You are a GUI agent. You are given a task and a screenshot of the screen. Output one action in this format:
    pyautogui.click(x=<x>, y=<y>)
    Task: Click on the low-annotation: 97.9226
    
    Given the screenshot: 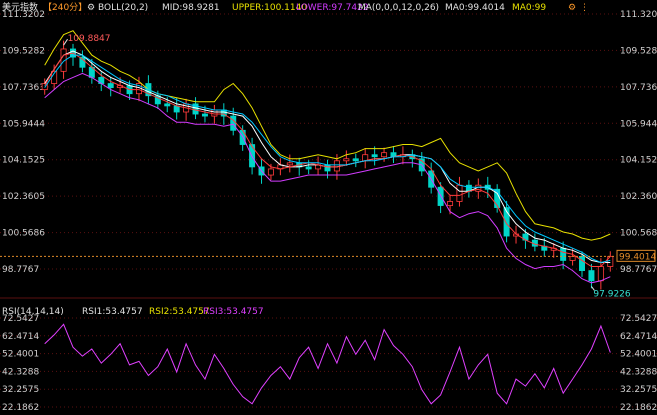 What is the action you would take?
    pyautogui.click(x=611, y=294)
    